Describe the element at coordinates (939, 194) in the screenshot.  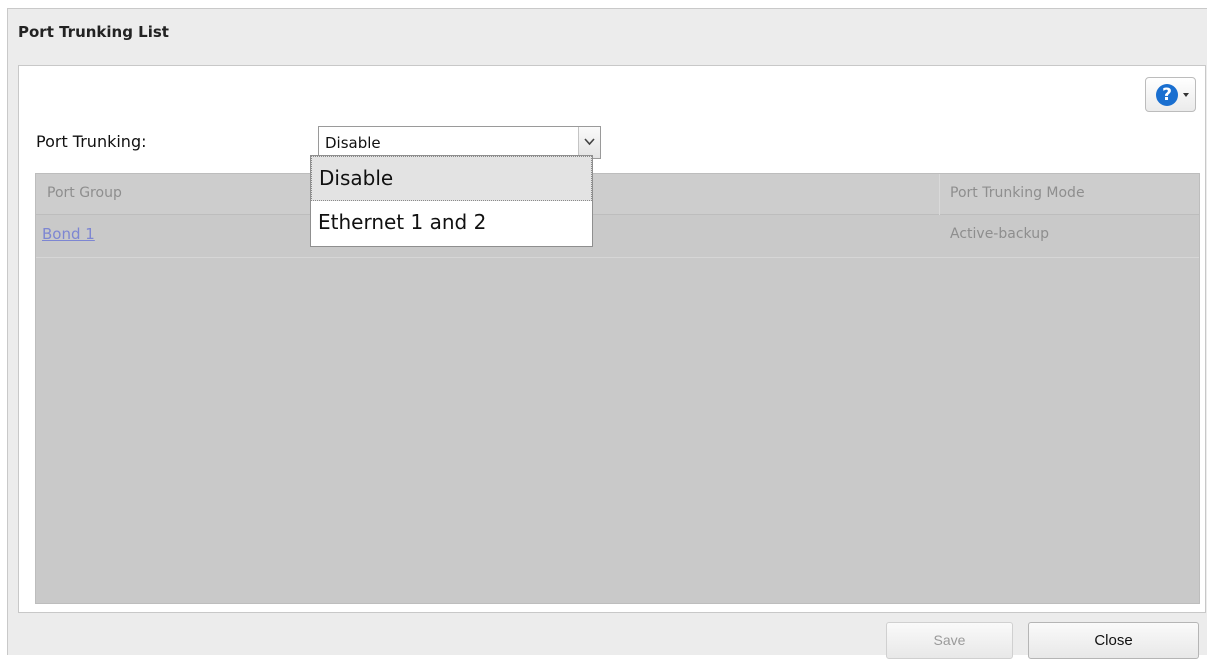
I see `column-divider` at that location.